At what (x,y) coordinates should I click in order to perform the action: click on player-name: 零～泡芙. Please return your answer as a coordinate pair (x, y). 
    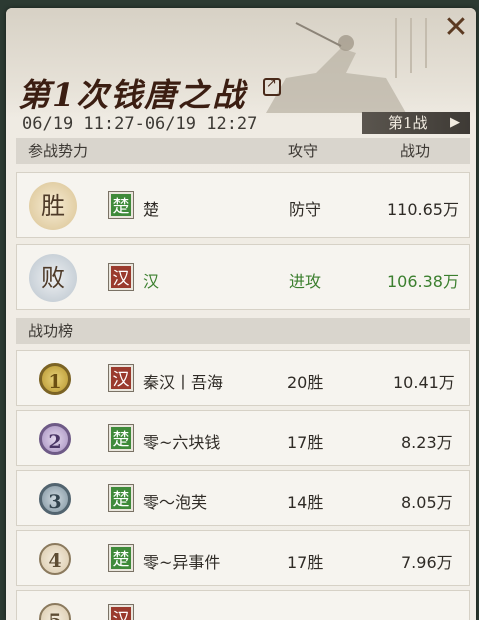
    Looking at the image, I should click on (175, 502).